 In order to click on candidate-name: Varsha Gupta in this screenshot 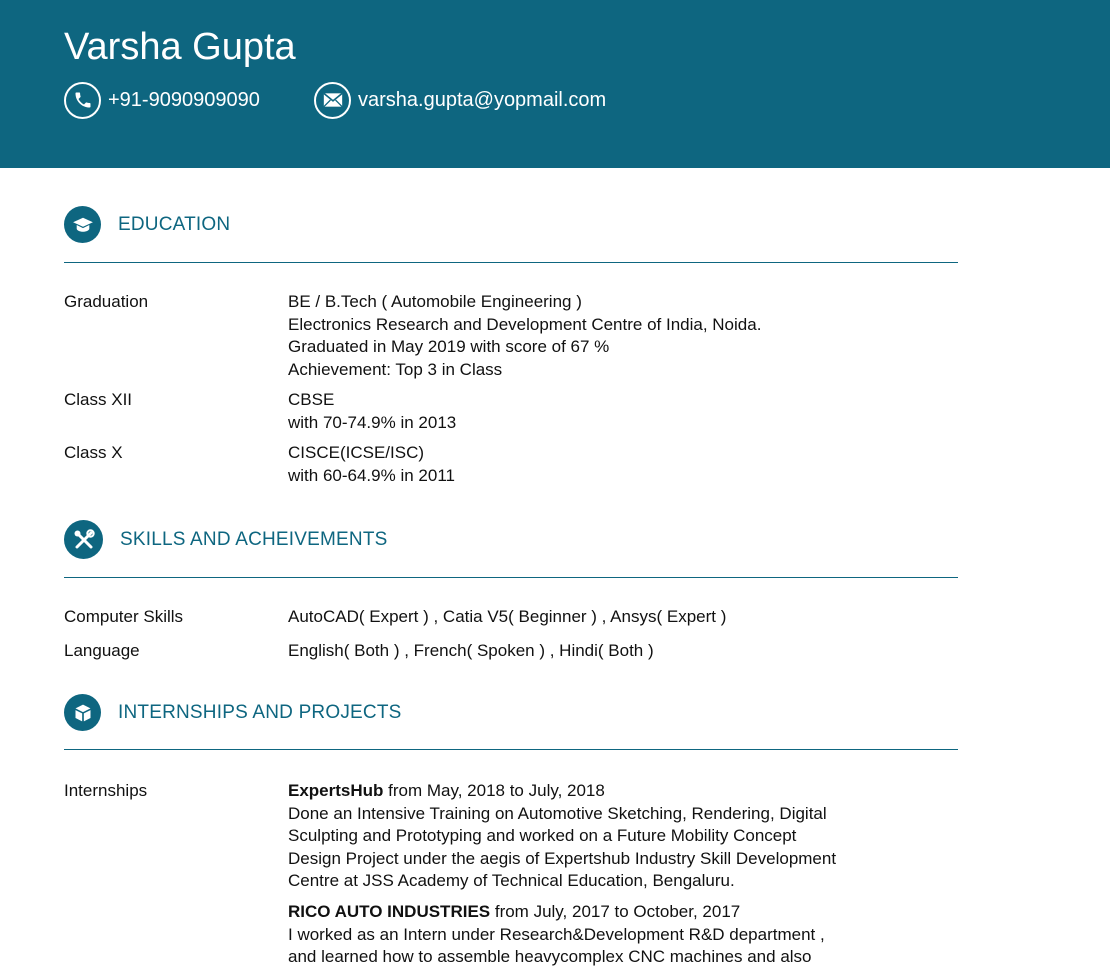, I will do `click(180, 47)`.